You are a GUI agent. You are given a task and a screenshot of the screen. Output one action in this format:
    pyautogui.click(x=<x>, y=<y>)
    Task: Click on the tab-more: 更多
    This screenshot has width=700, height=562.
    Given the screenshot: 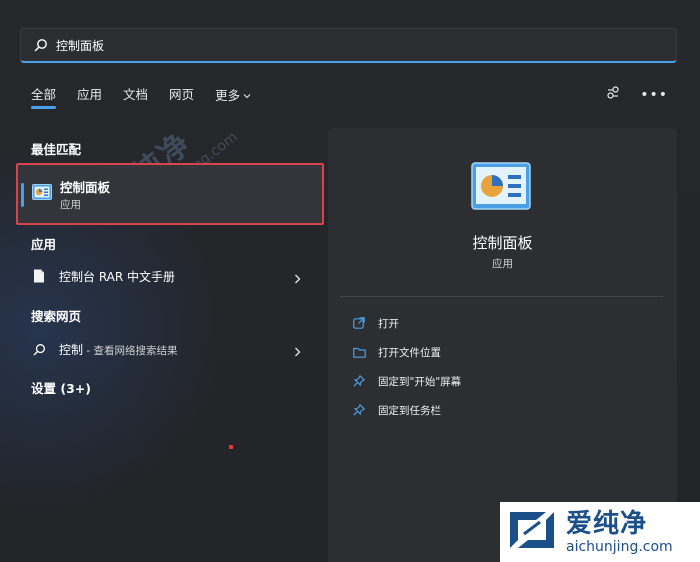 What is the action you would take?
    pyautogui.click(x=233, y=99)
    